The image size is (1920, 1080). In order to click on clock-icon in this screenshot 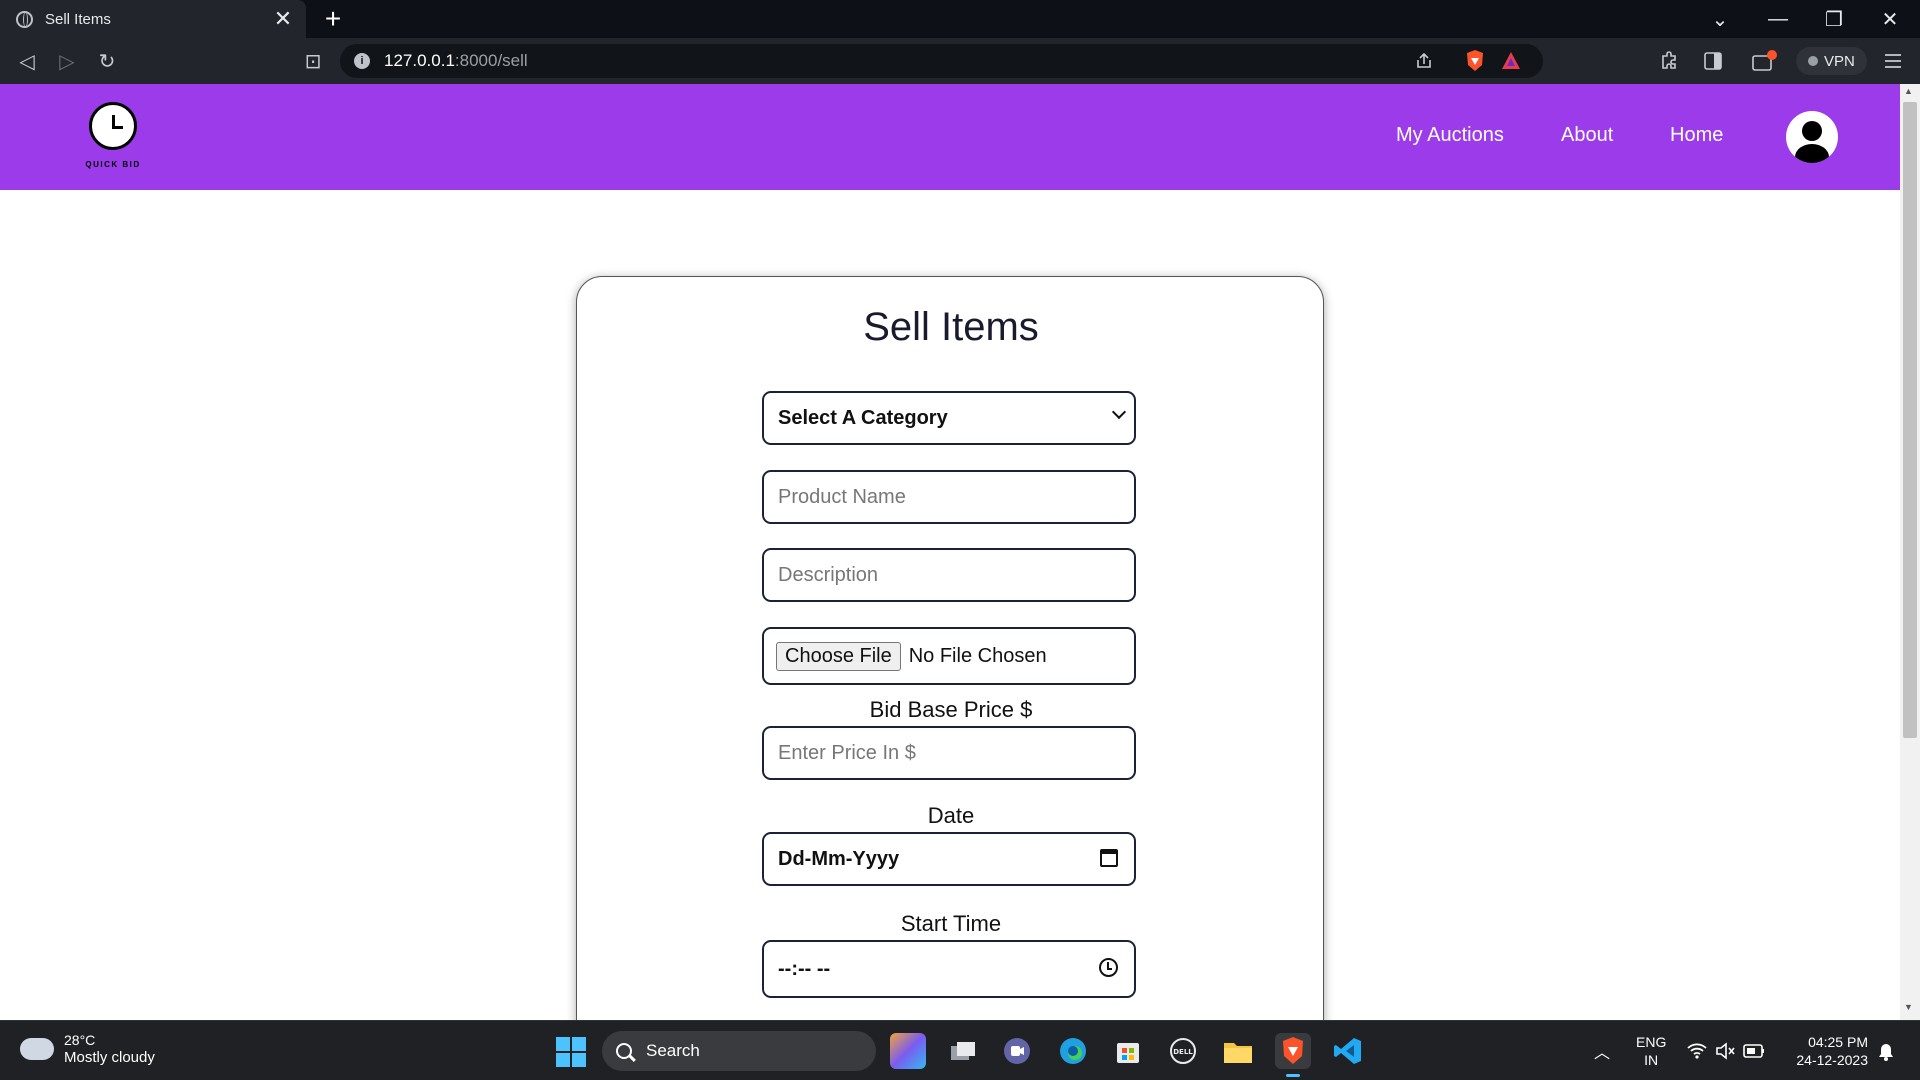, I will do `click(1108, 967)`.